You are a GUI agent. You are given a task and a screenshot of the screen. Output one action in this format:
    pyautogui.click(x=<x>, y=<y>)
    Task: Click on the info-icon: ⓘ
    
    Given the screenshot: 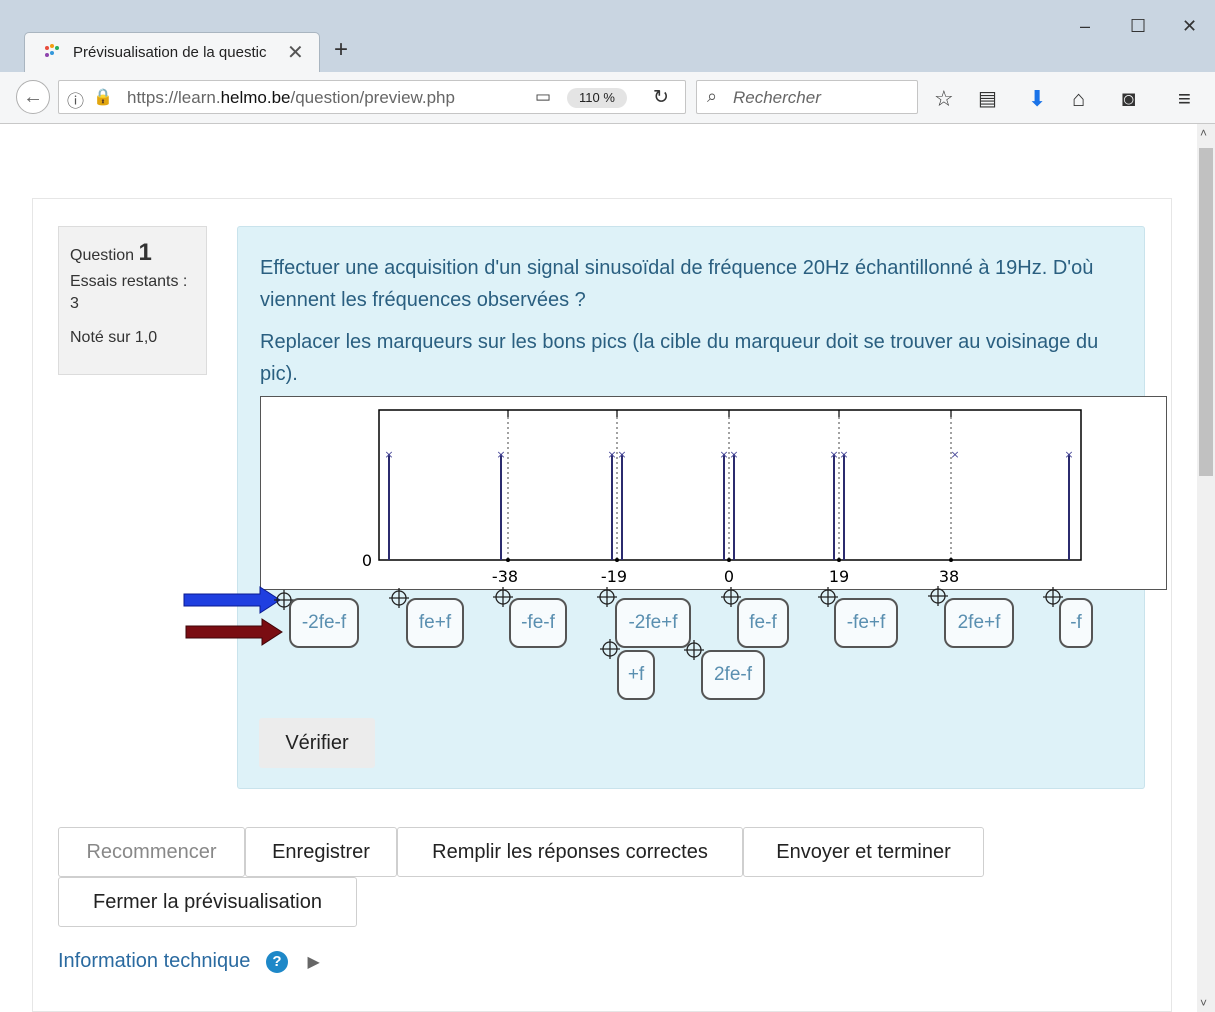 What is the action you would take?
    pyautogui.click(x=75, y=99)
    